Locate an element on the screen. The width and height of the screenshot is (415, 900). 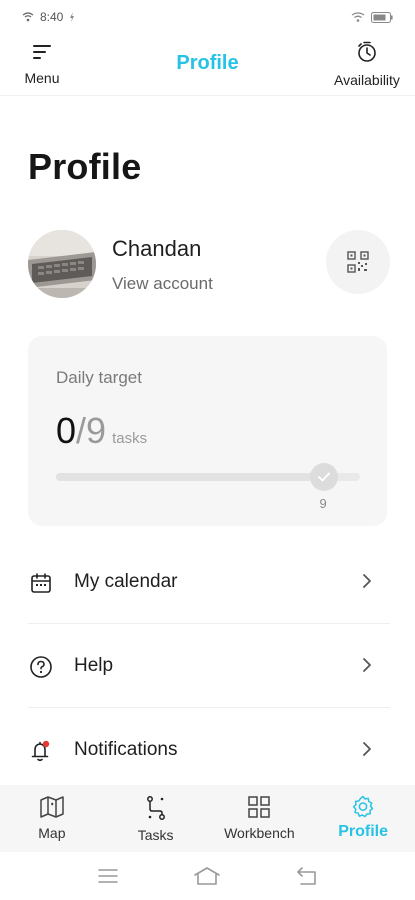
nav-label: Profile is located at coordinates (363, 831).